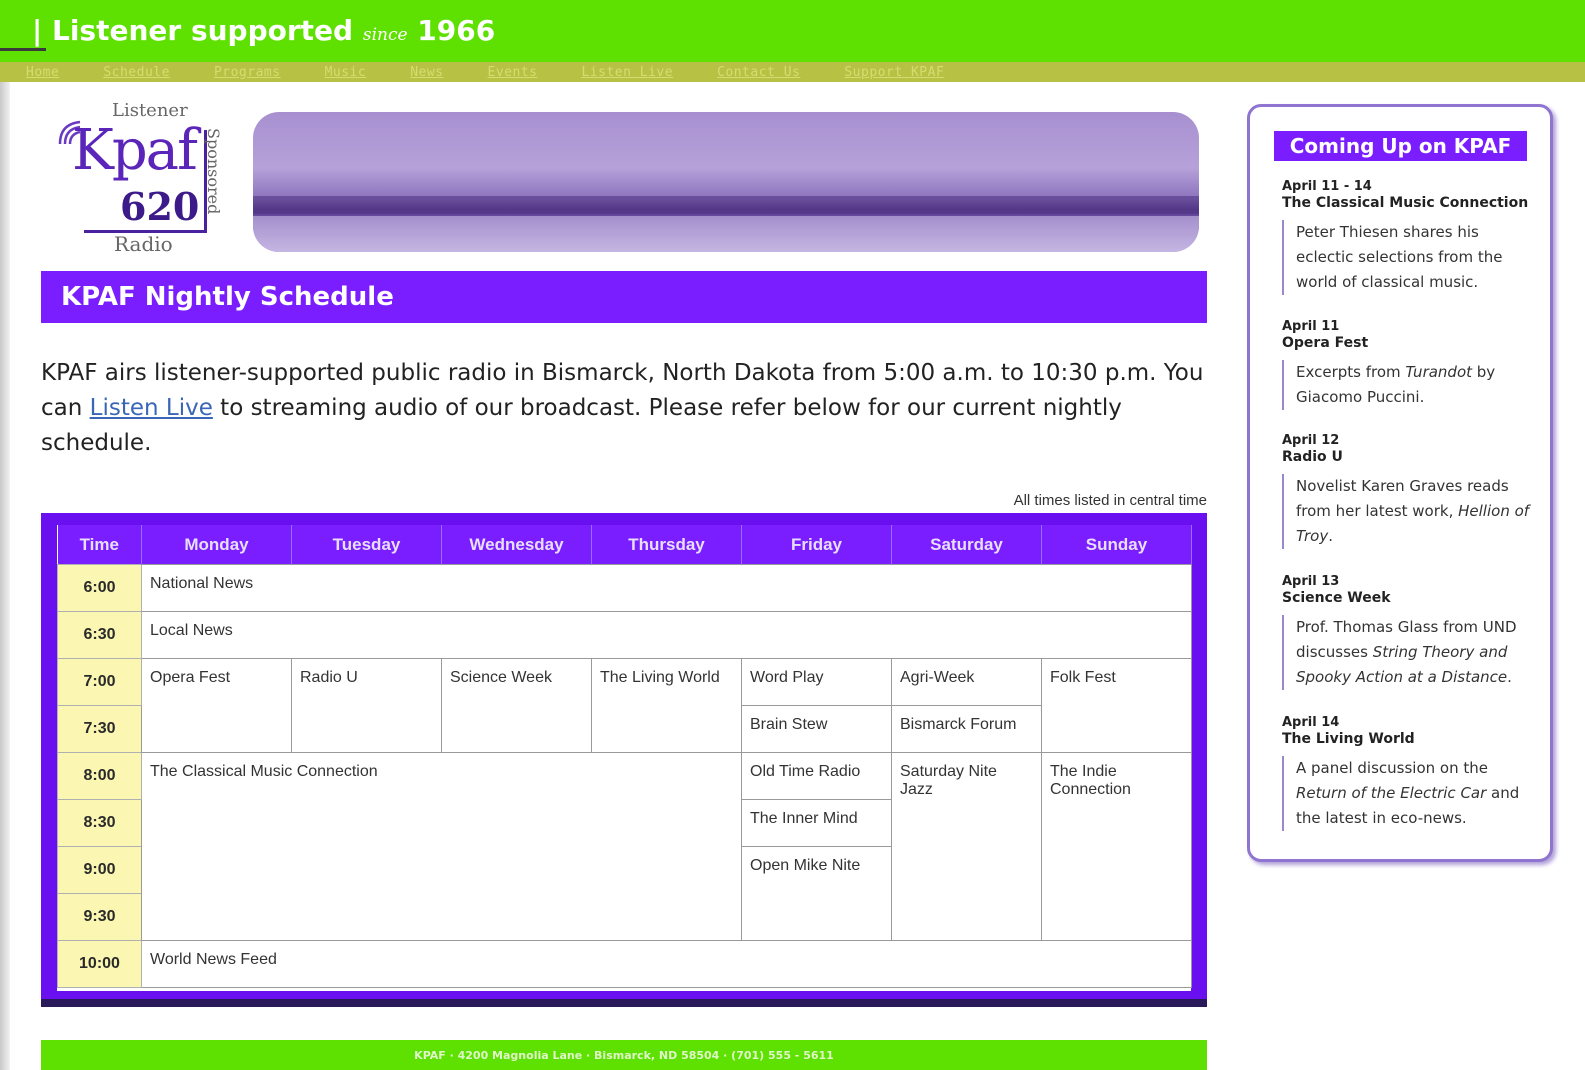 The image size is (1585, 1070). What do you see at coordinates (792, 31) in the screenshot?
I see `site-header: | Listener supported since 1966` at bounding box center [792, 31].